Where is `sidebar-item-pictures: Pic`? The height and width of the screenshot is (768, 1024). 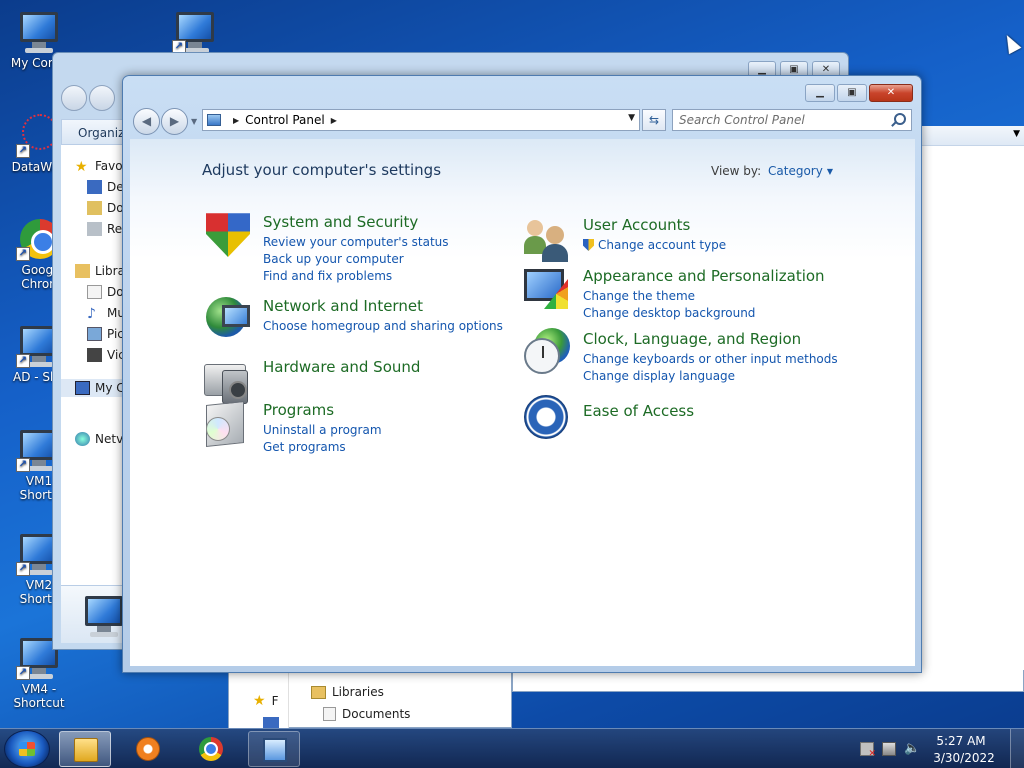
sidebar-item-pictures: Pic is located at coordinates (105, 334).